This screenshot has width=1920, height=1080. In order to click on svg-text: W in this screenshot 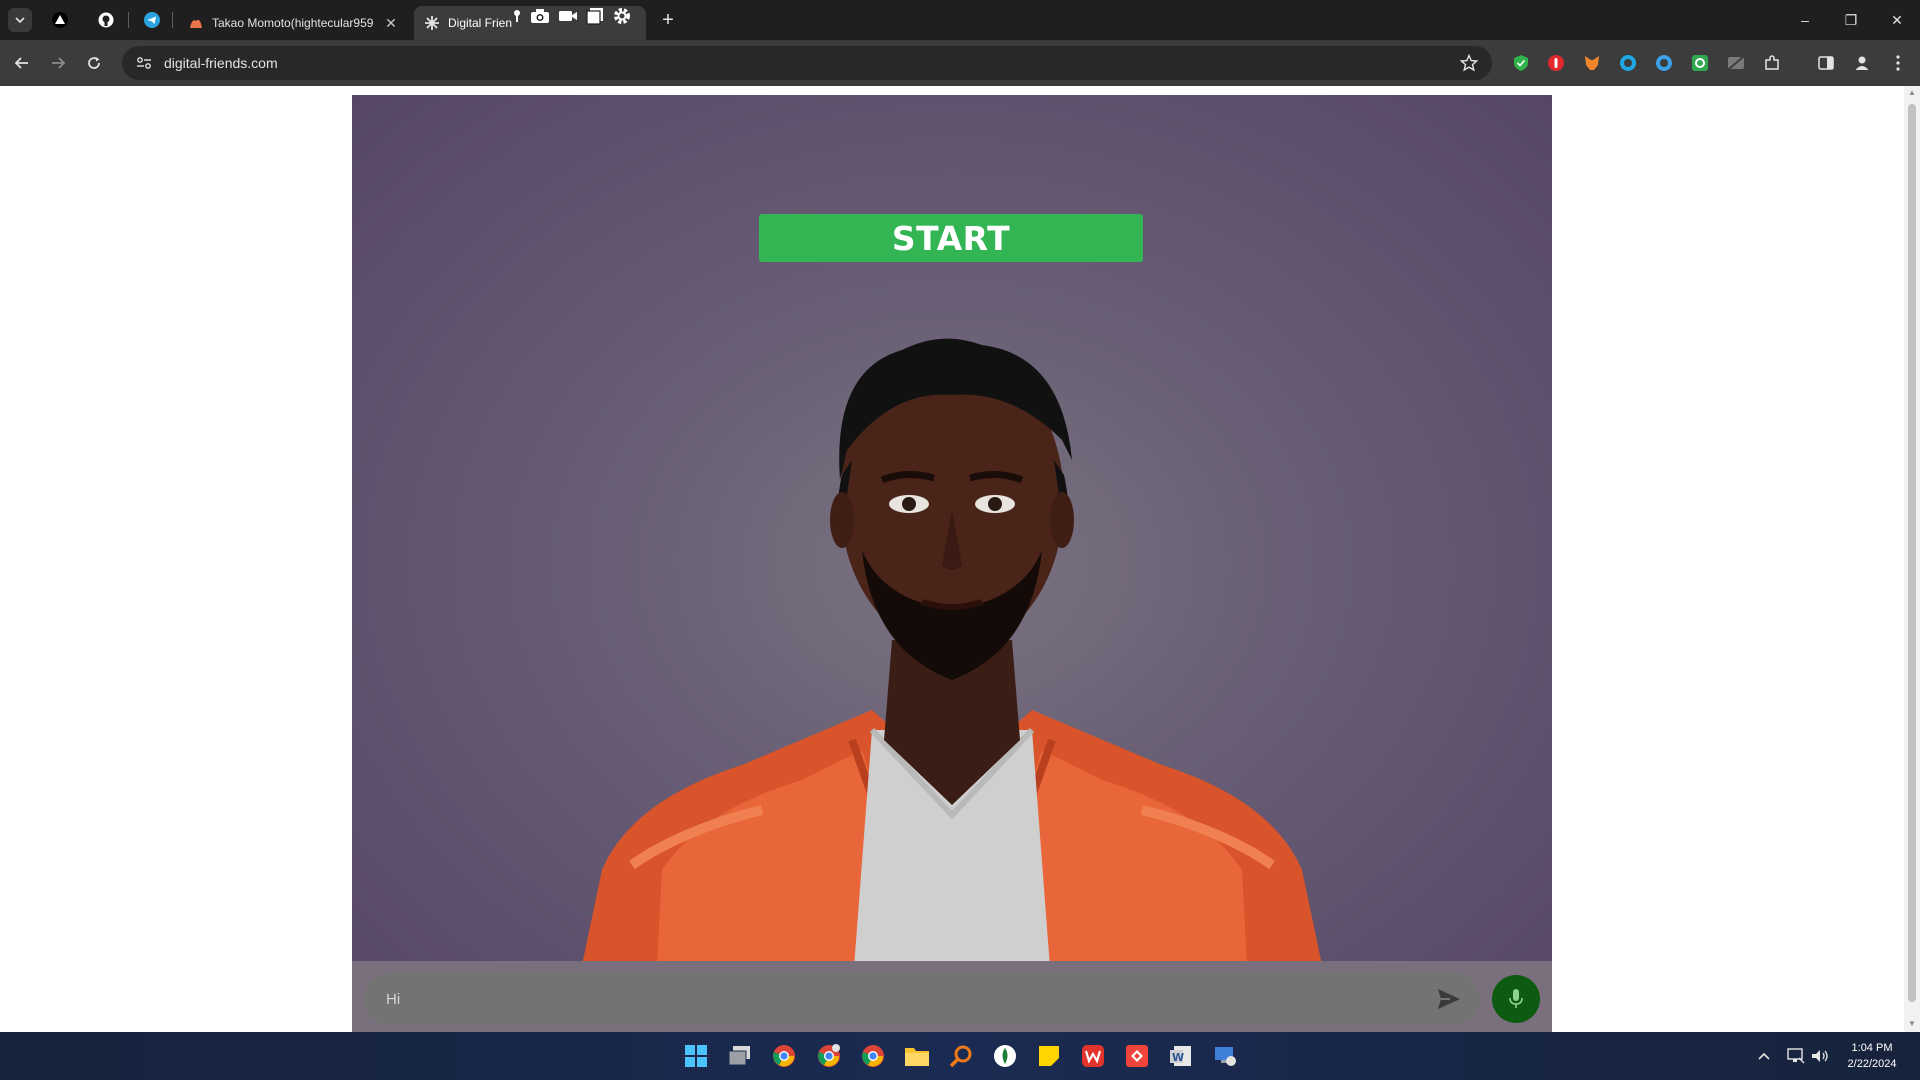, I will do `click(1178, 1057)`.